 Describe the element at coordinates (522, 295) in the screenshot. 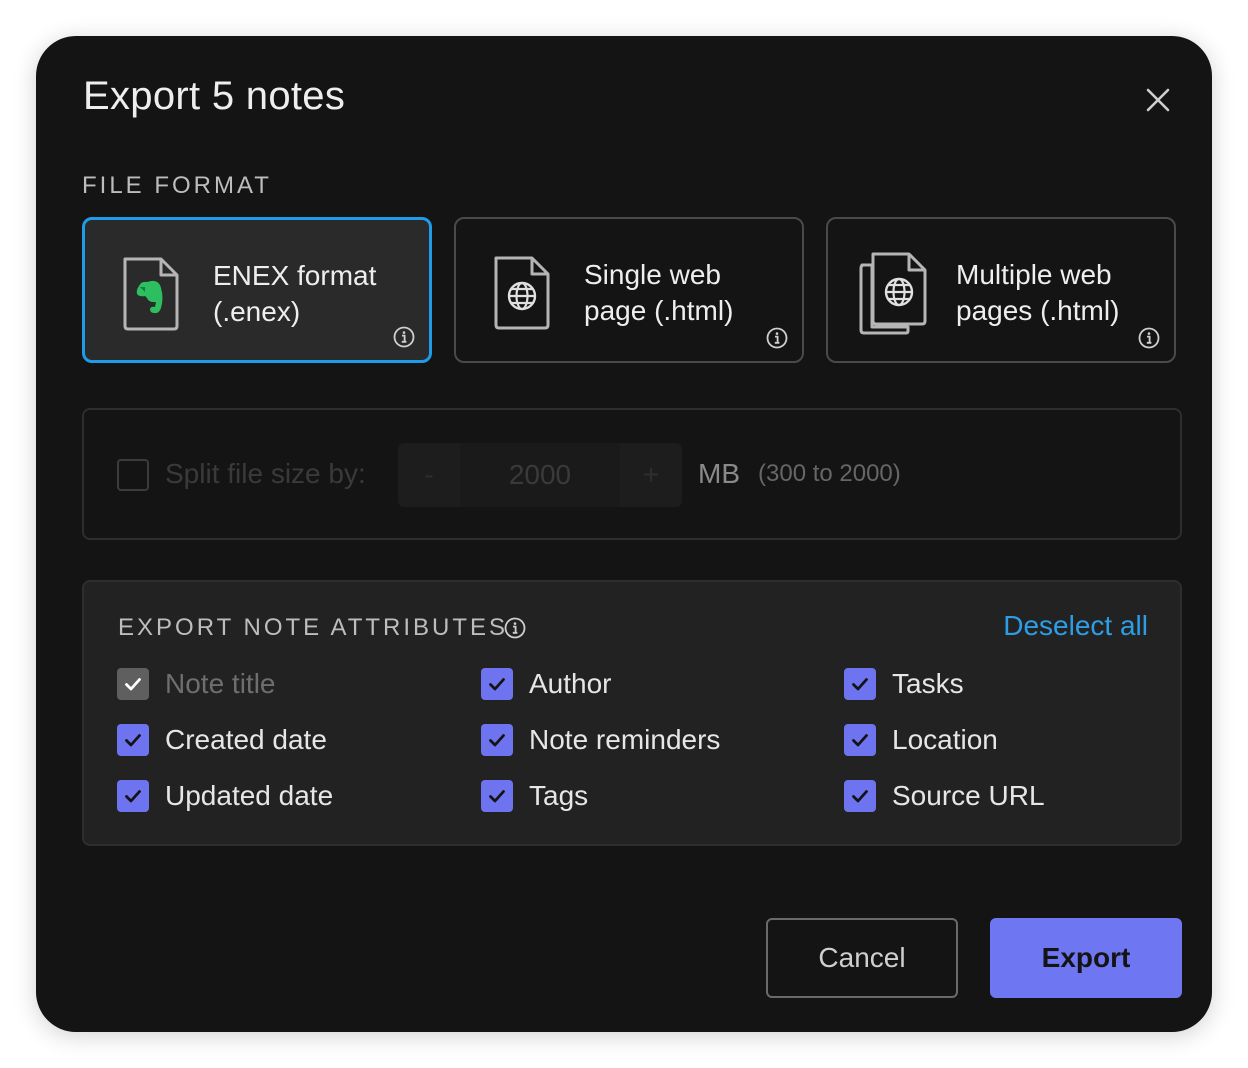

I see `web-page-icon` at that location.